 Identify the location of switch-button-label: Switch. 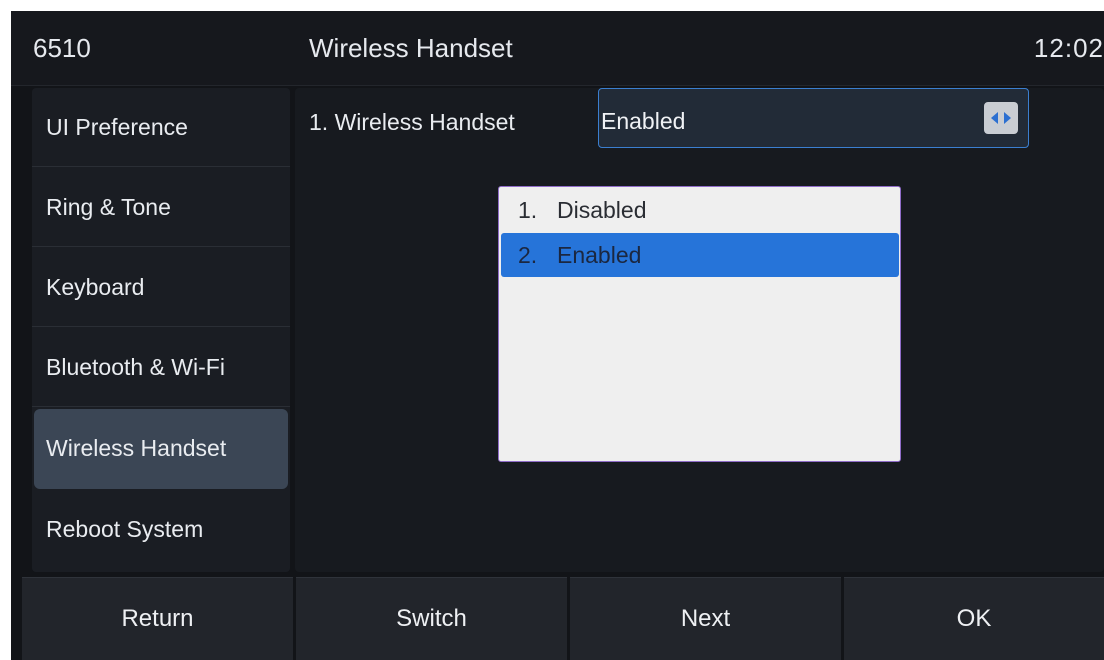
(431, 618).